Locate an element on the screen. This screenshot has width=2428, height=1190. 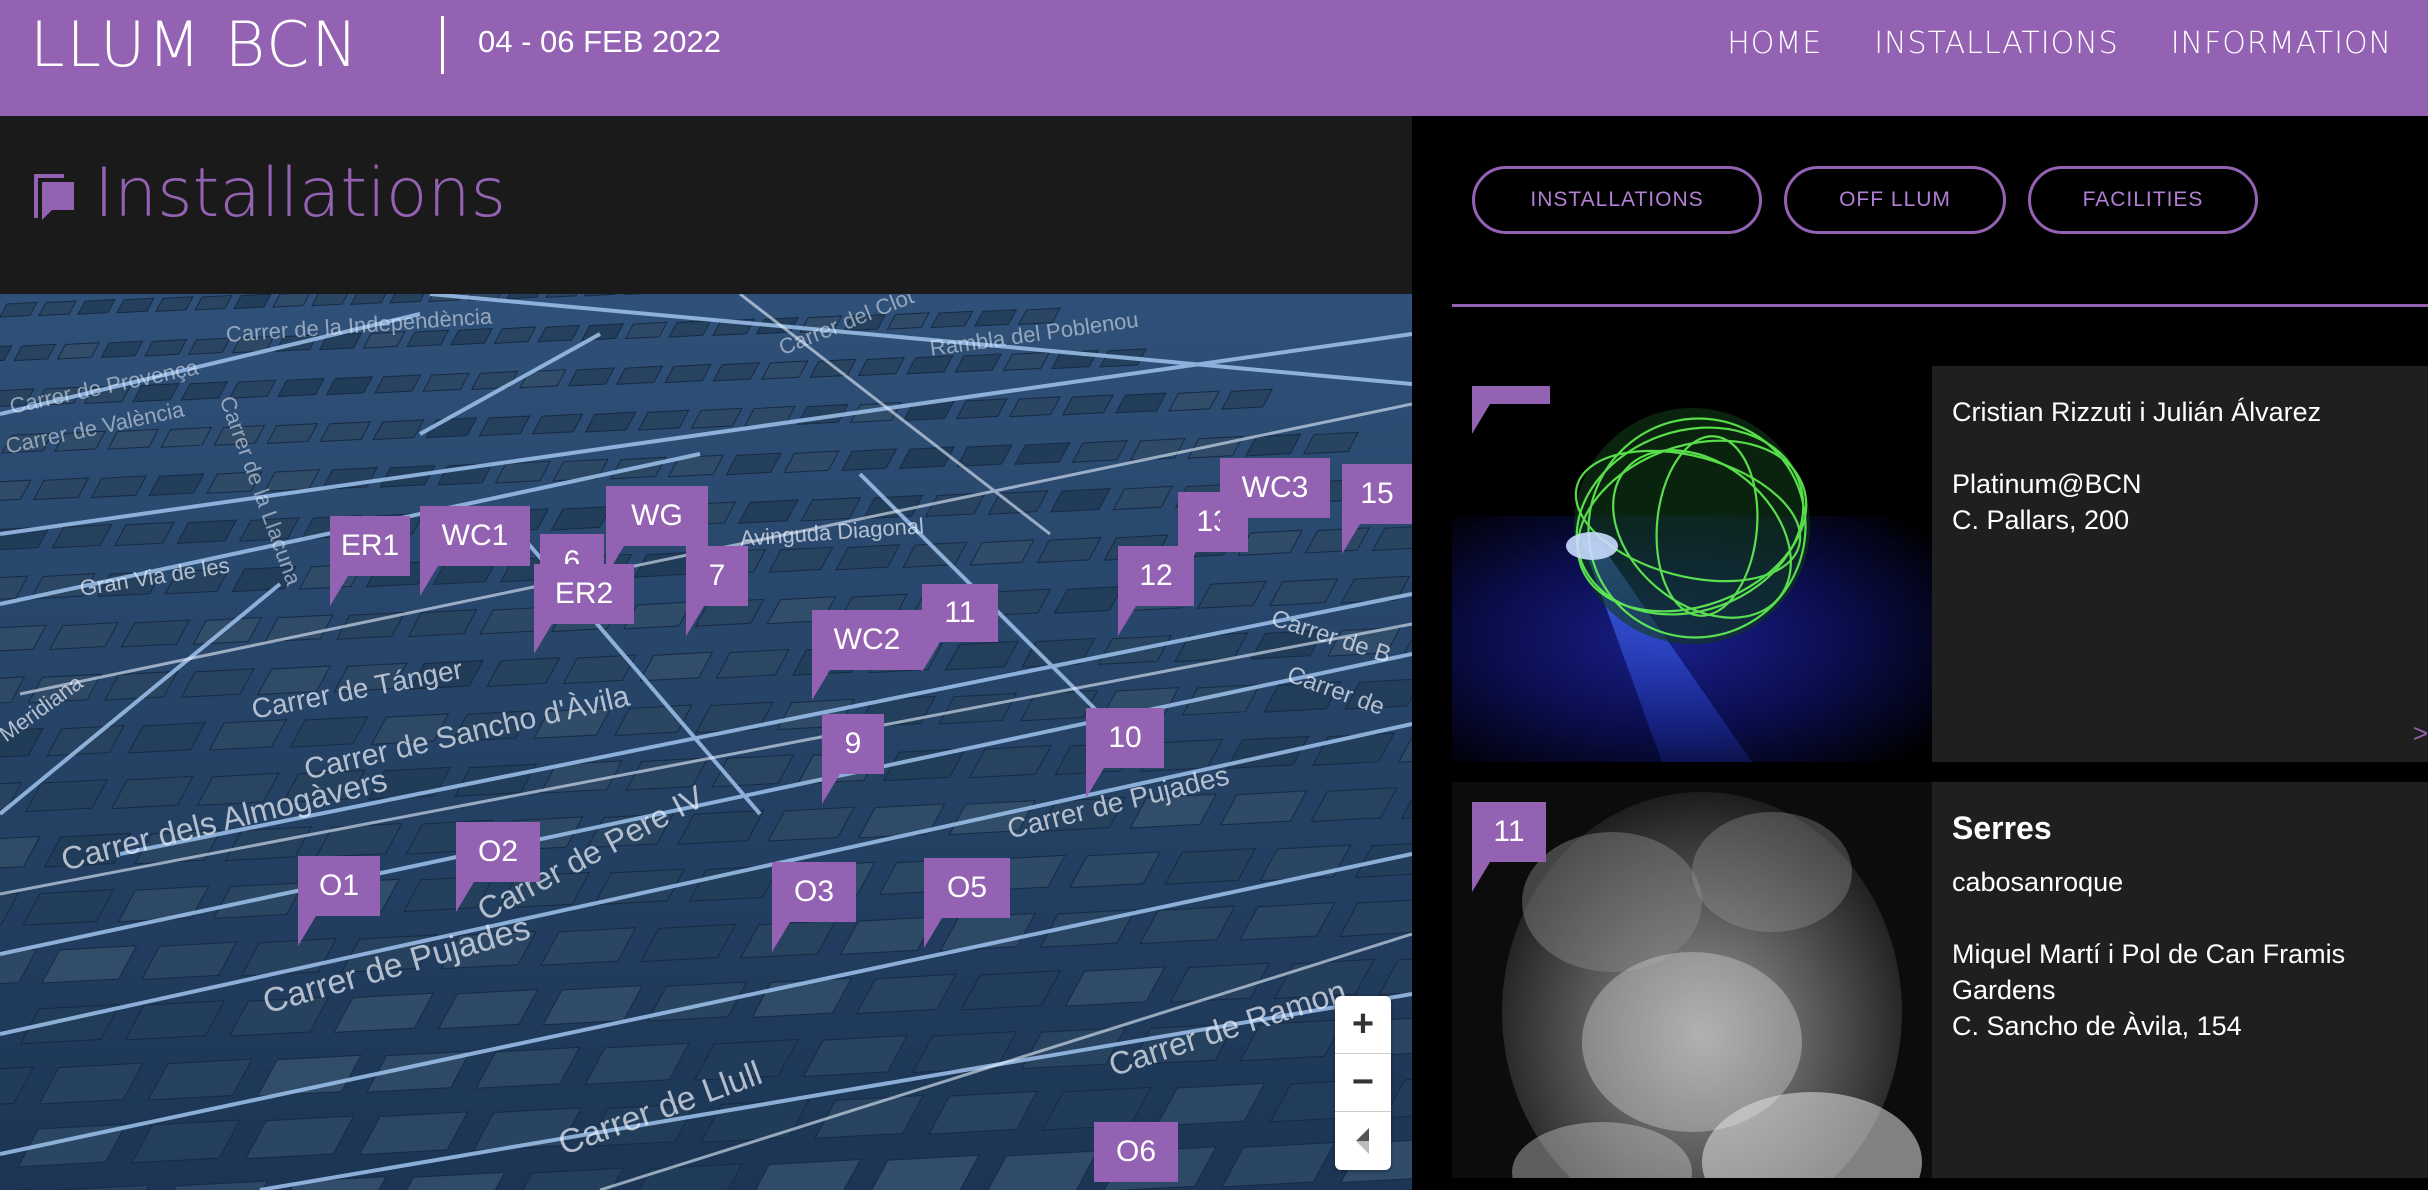
card-artist: cabosanroque is located at coordinates (2038, 882).